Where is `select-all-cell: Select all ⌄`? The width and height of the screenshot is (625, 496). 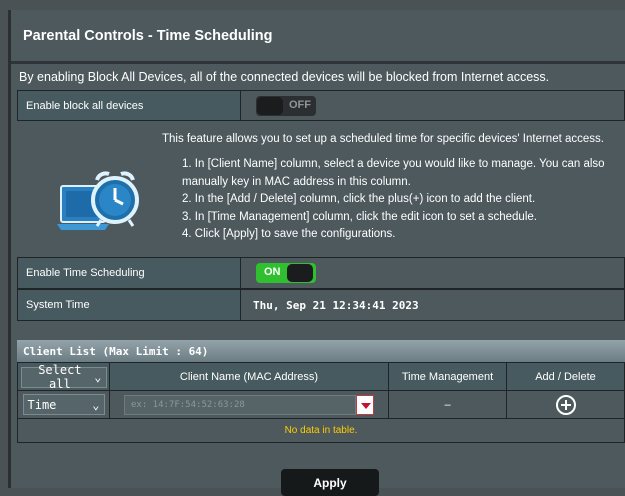 select-all-cell: Select all ⌄ is located at coordinates (63, 376).